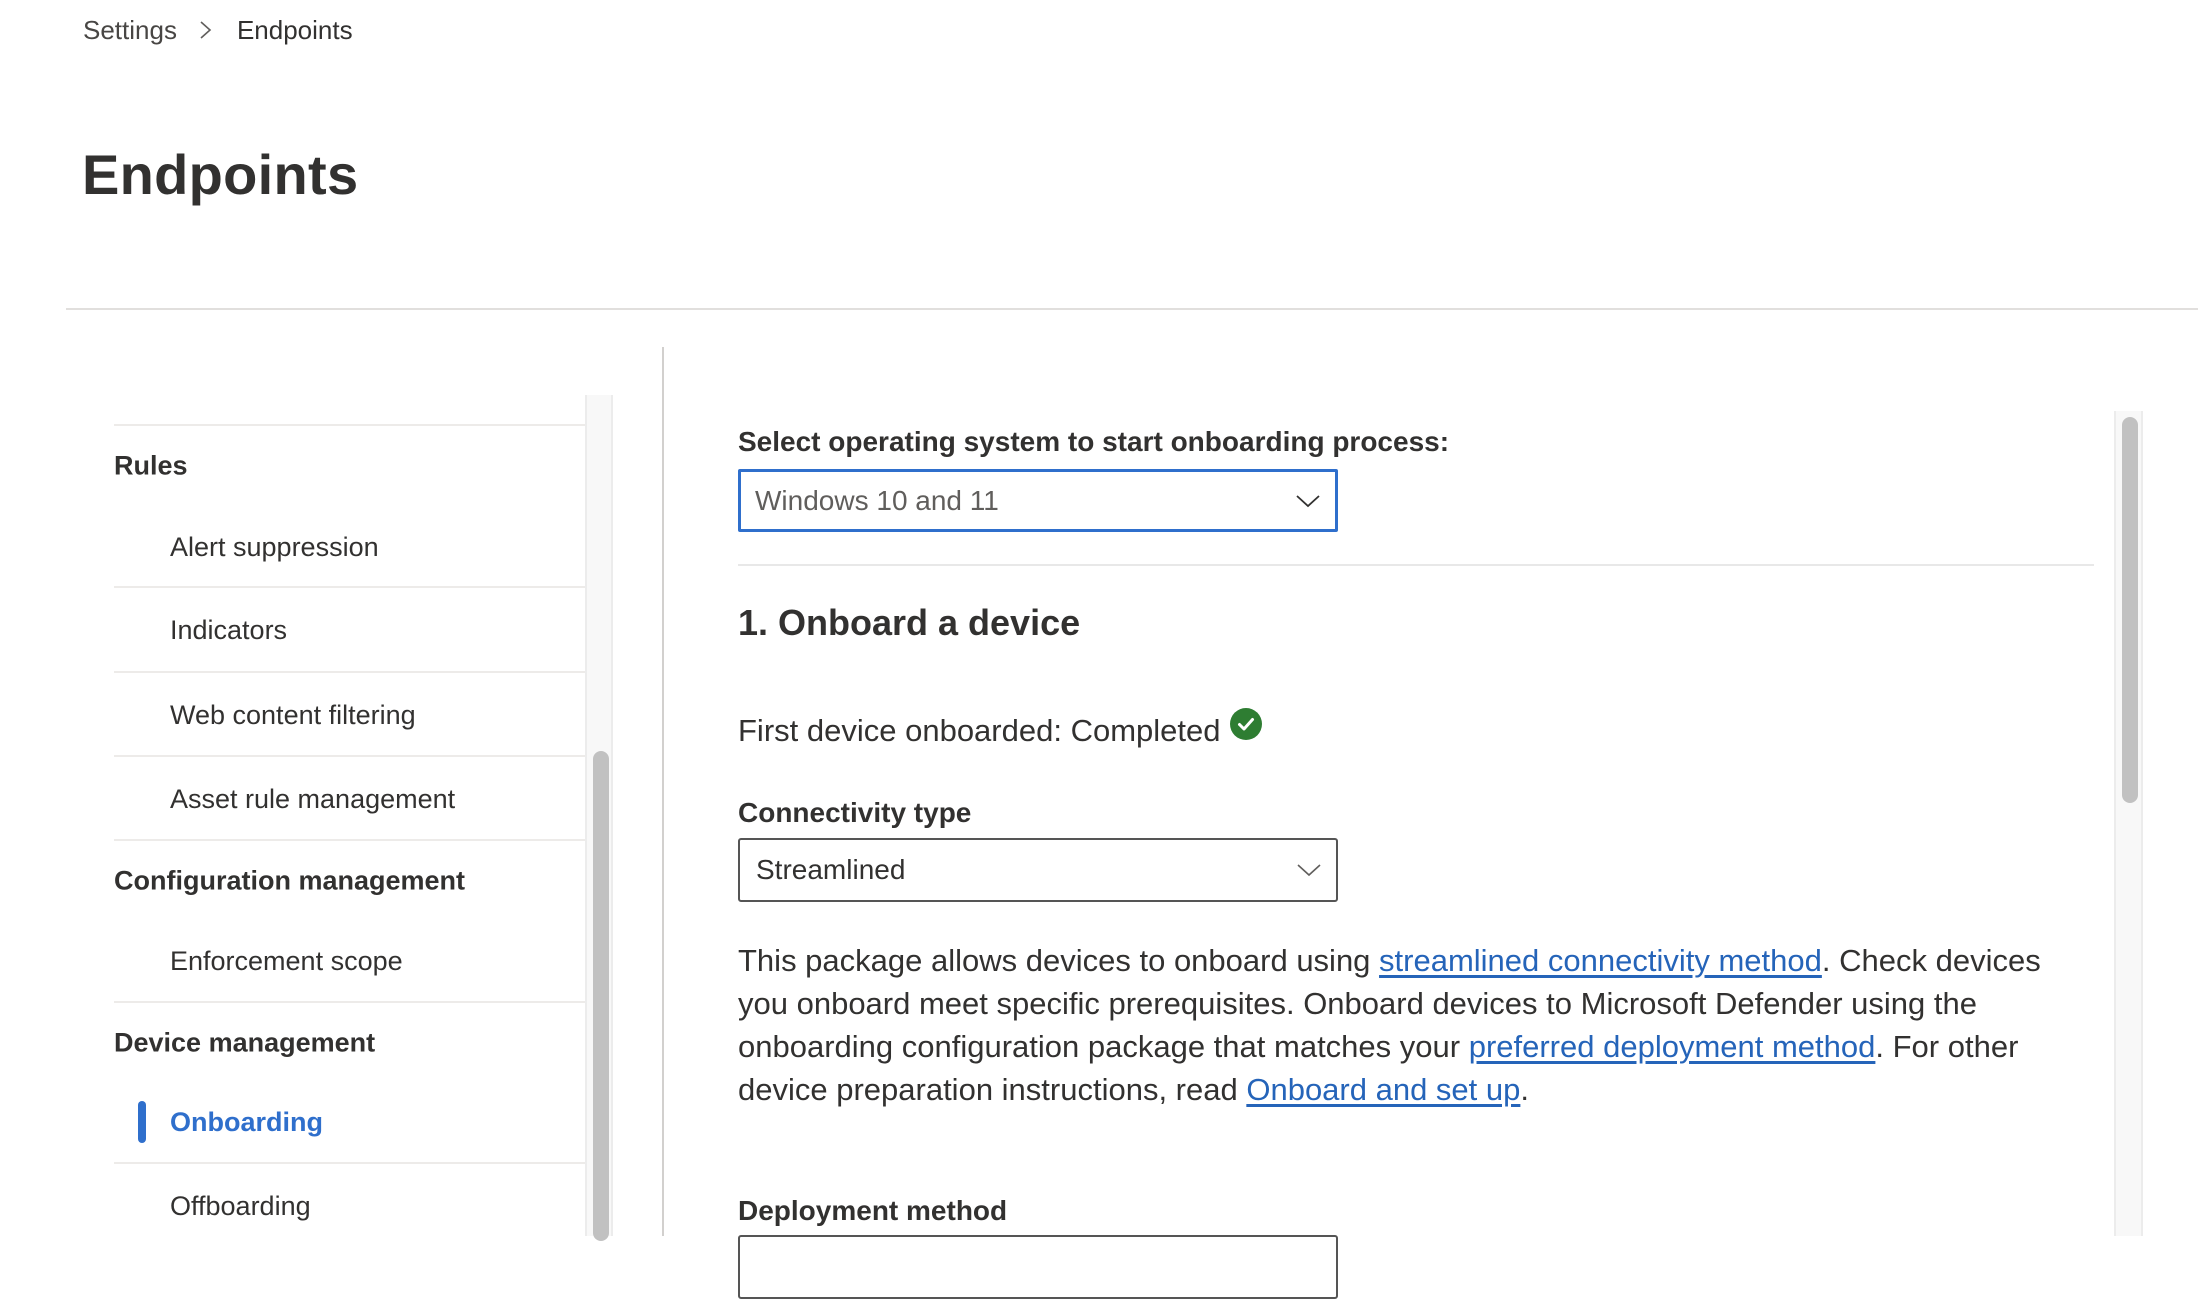 The image size is (2198, 1299). Describe the element at coordinates (245, 1042) in the screenshot. I see `sidebar-group-device-management: Device management` at that location.